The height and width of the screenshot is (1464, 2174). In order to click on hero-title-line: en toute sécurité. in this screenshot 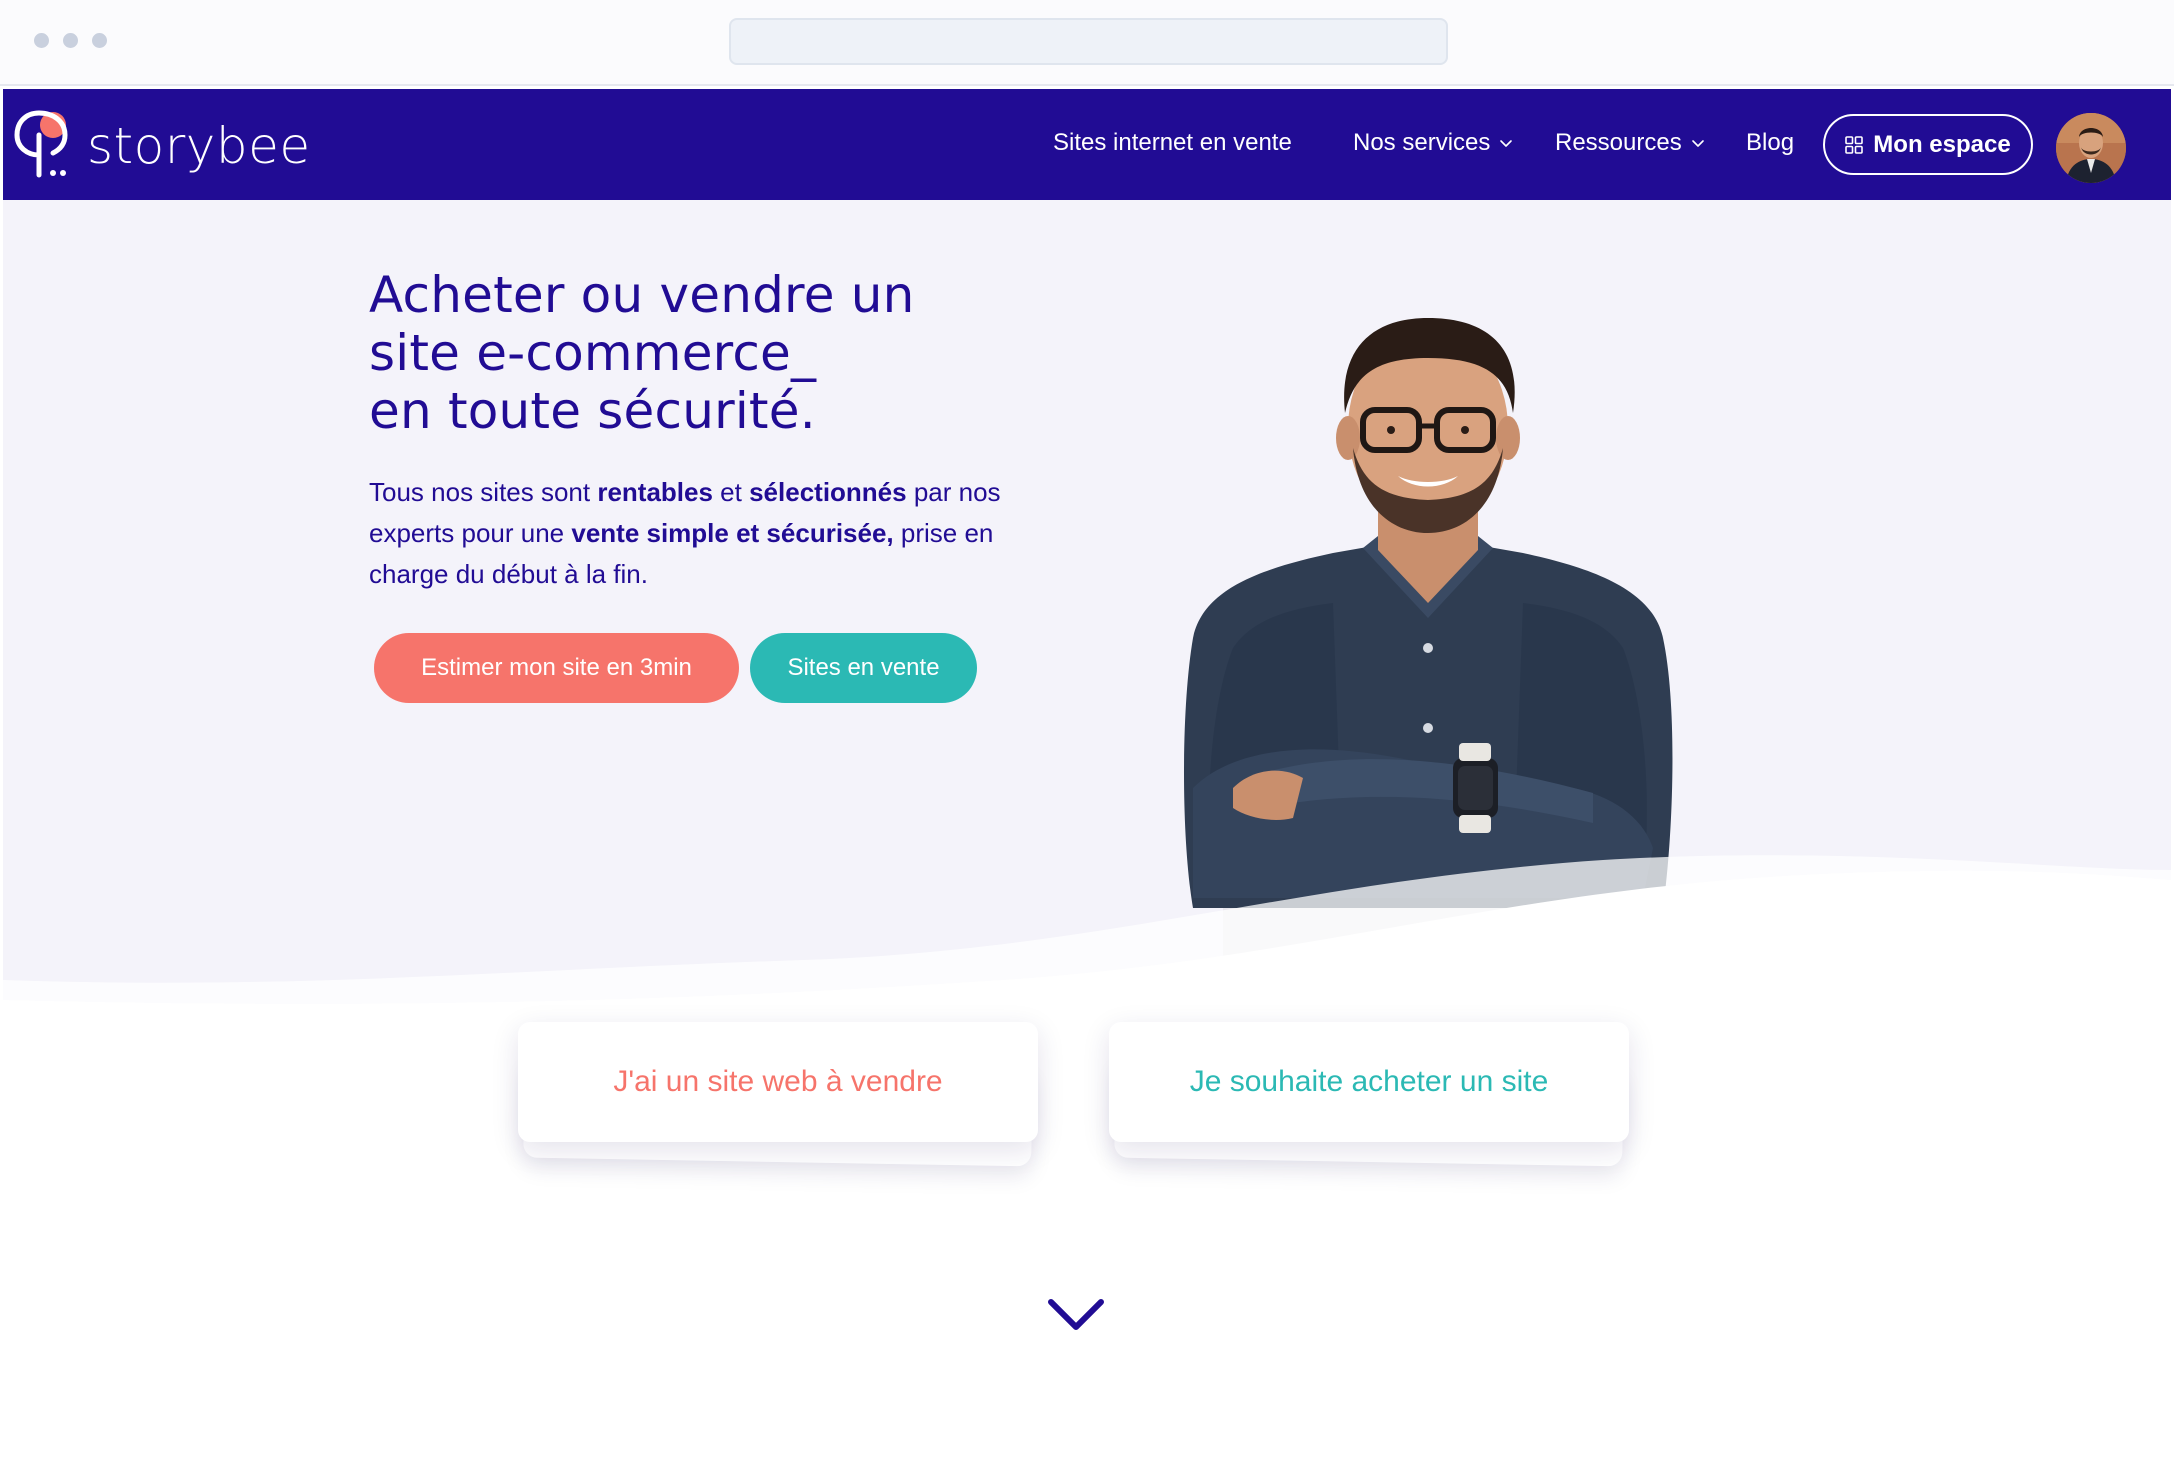, I will do `click(592, 411)`.